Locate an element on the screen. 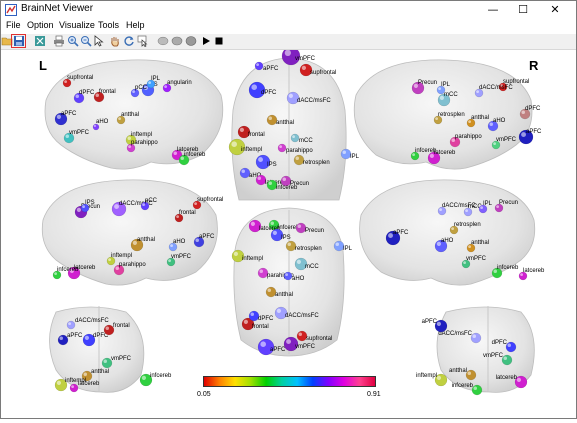 The height and width of the screenshot is (423, 577). menu-visualize: Visualize is located at coordinates (77, 25).